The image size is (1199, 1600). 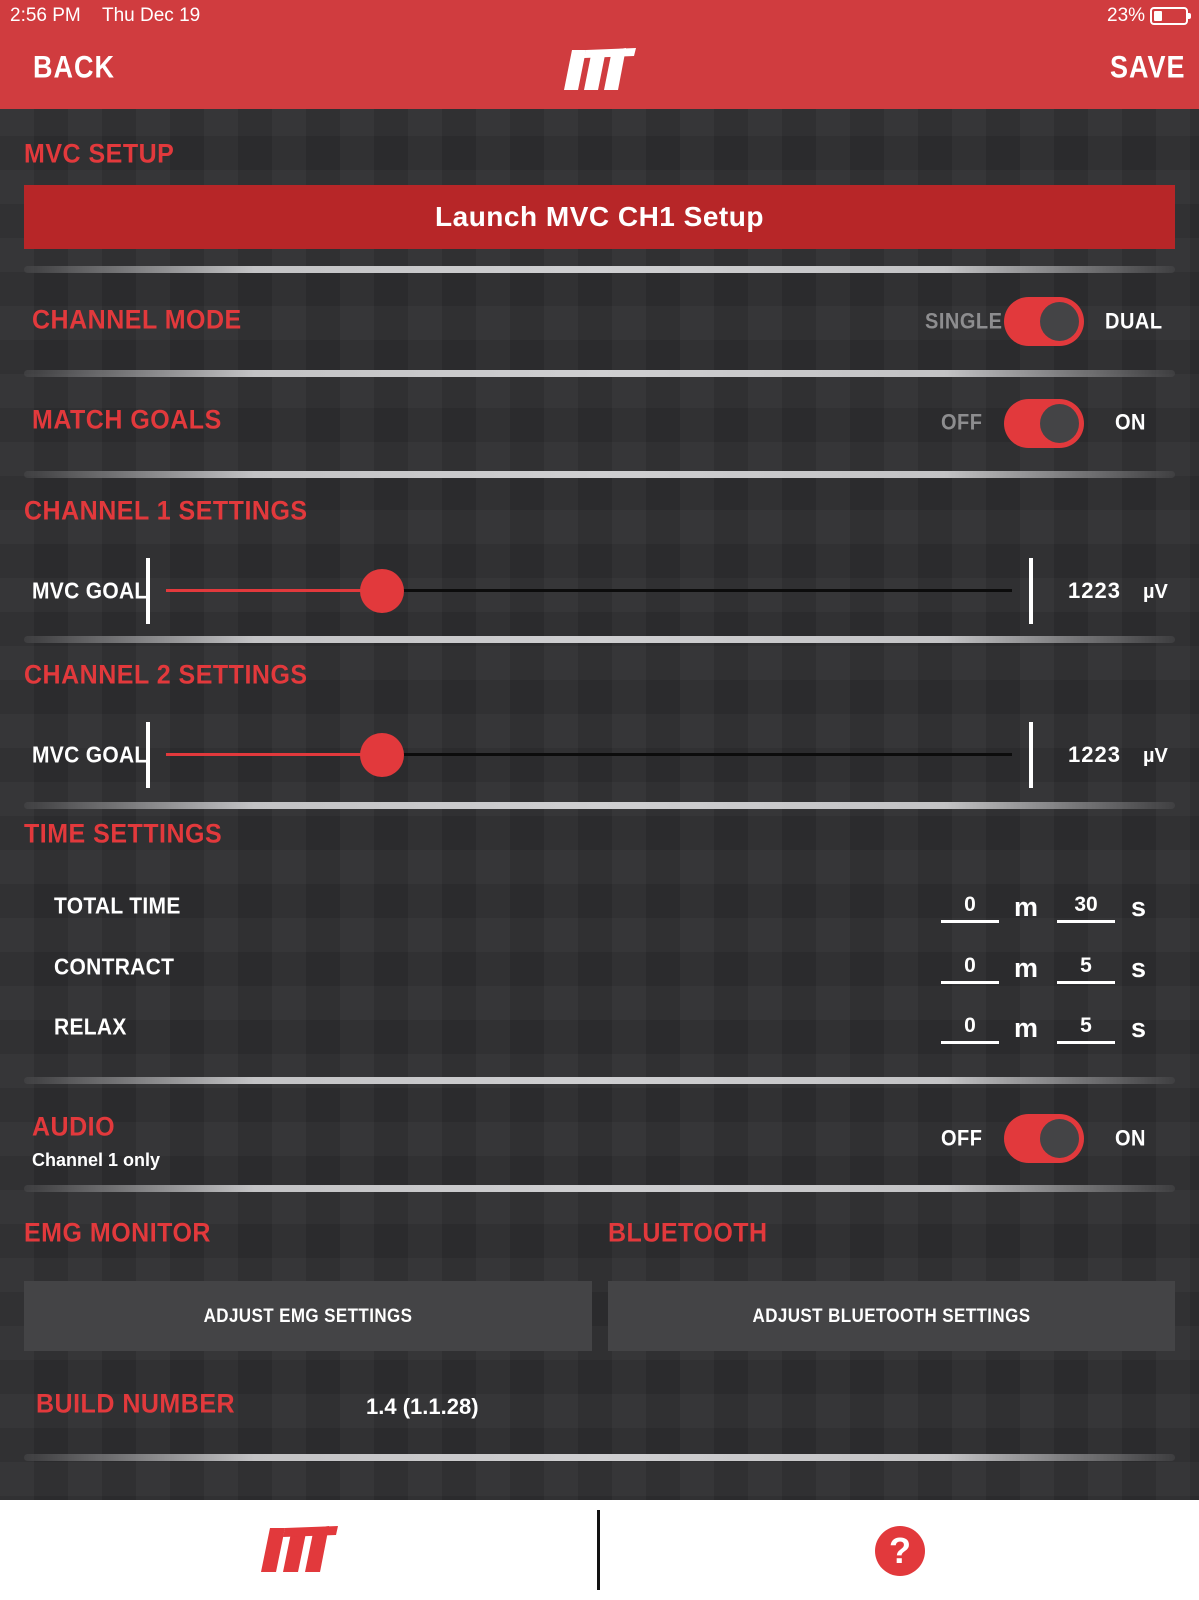 I want to click on total-time-label: TOTAL TIME, so click(x=117, y=906).